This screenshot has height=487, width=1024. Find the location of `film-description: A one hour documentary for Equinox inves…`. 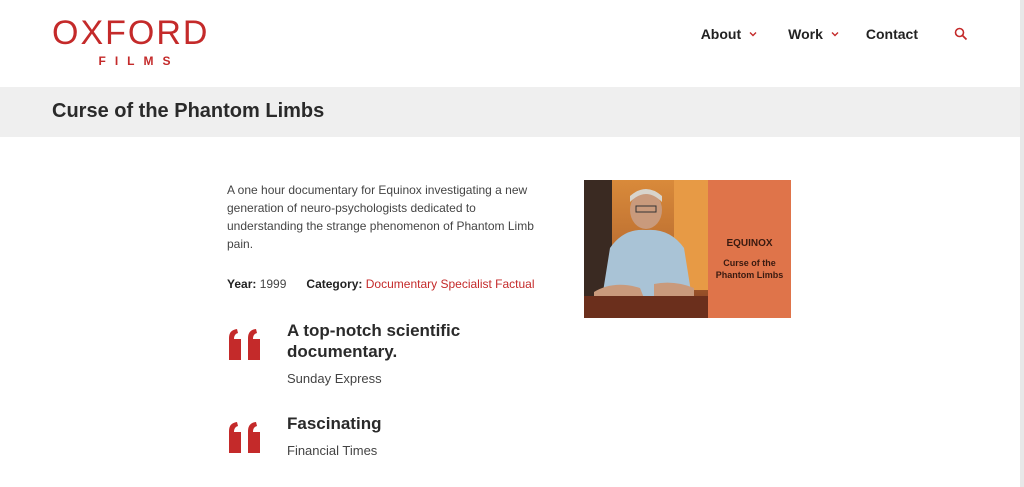

film-description: A one hour documentary for Equinox inves… is located at coordinates (380, 217).